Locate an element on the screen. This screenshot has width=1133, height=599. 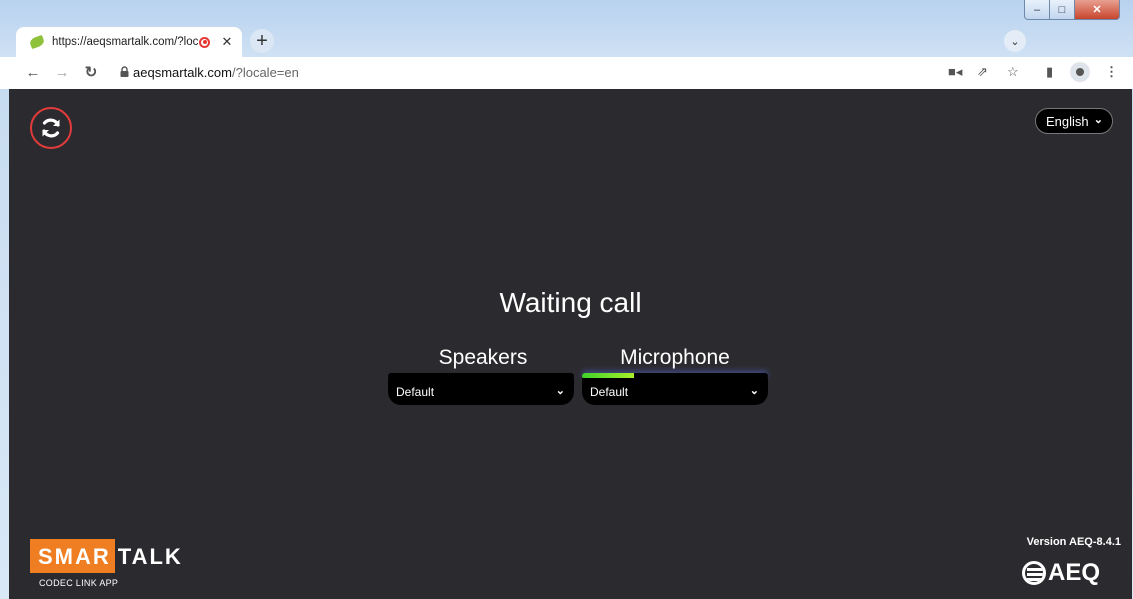
record-icon is located at coordinates (204, 42).